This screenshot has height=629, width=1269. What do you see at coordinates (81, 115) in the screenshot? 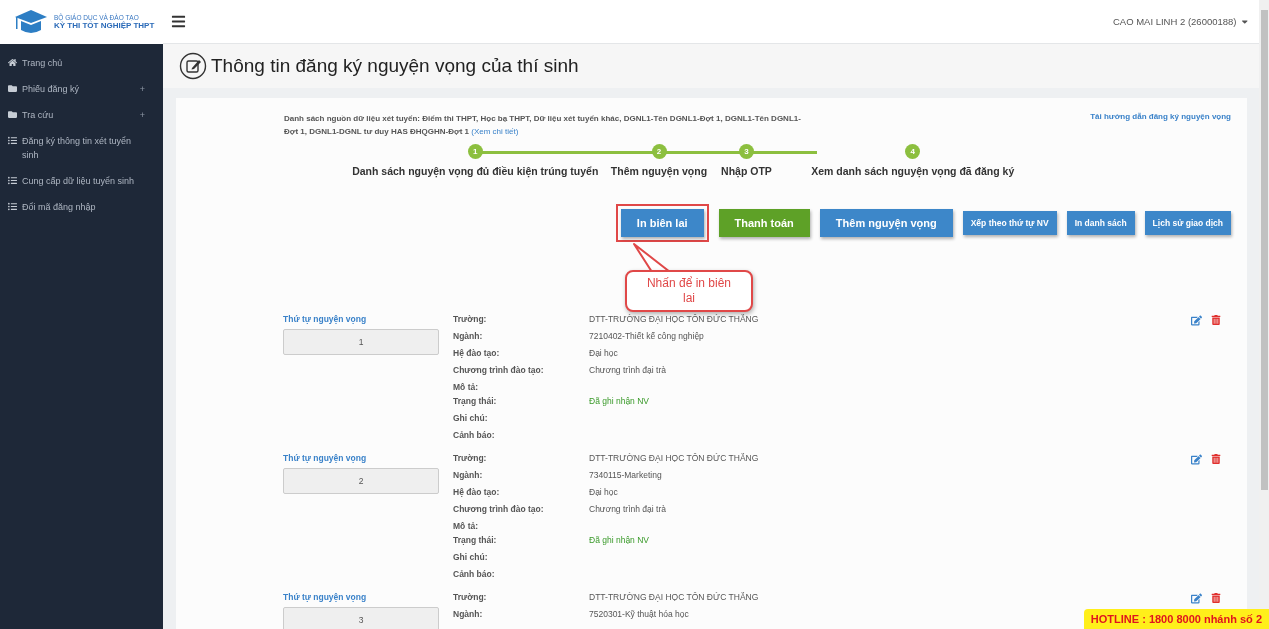
I see `sidebar-item: Tra cứu +` at bounding box center [81, 115].